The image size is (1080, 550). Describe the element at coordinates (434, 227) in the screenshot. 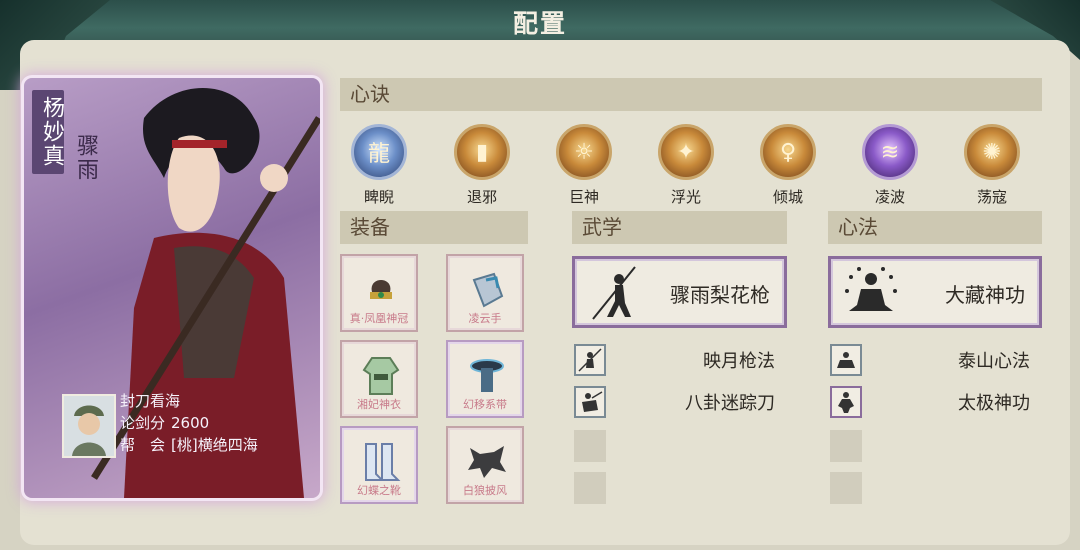

I see `section-equip: 装备` at that location.